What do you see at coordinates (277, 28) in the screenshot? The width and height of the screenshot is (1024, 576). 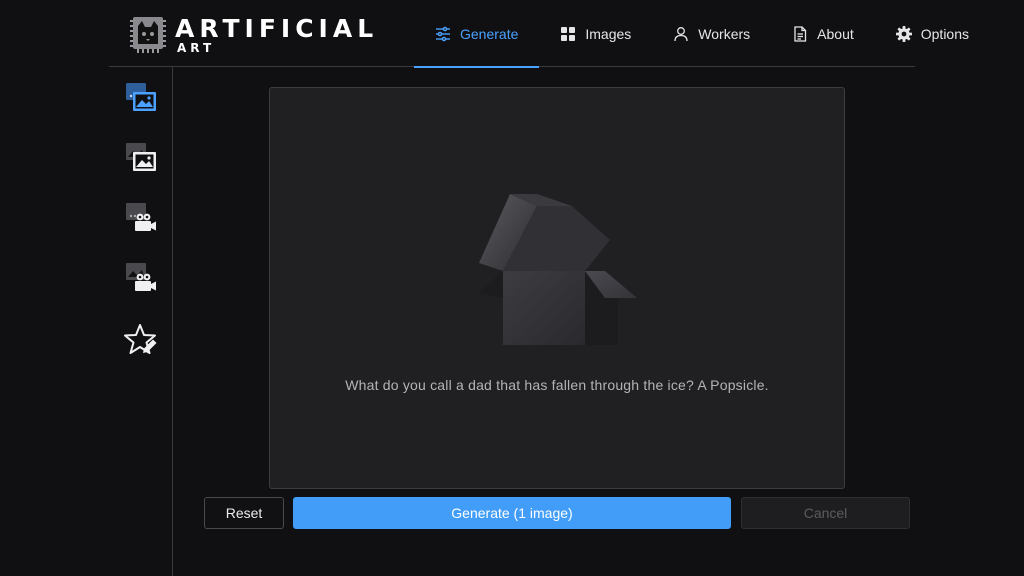 I see `logo-title: ARTIFICIAL` at bounding box center [277, 28].